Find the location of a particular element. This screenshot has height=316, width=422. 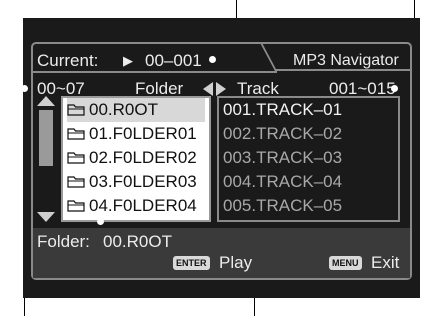

folder-item: 00.R0OT is located at coordinates (136, 110).